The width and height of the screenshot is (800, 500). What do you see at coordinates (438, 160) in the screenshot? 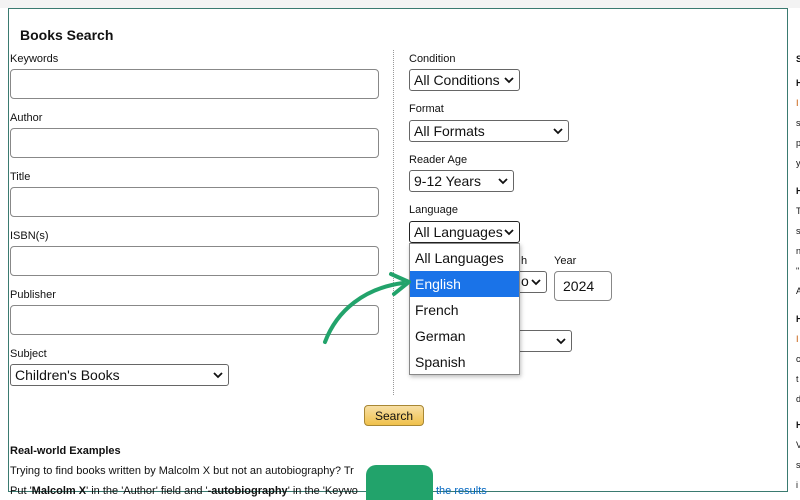
I see `reader-age-label: Reader Age` at bounding box center [438, 160].